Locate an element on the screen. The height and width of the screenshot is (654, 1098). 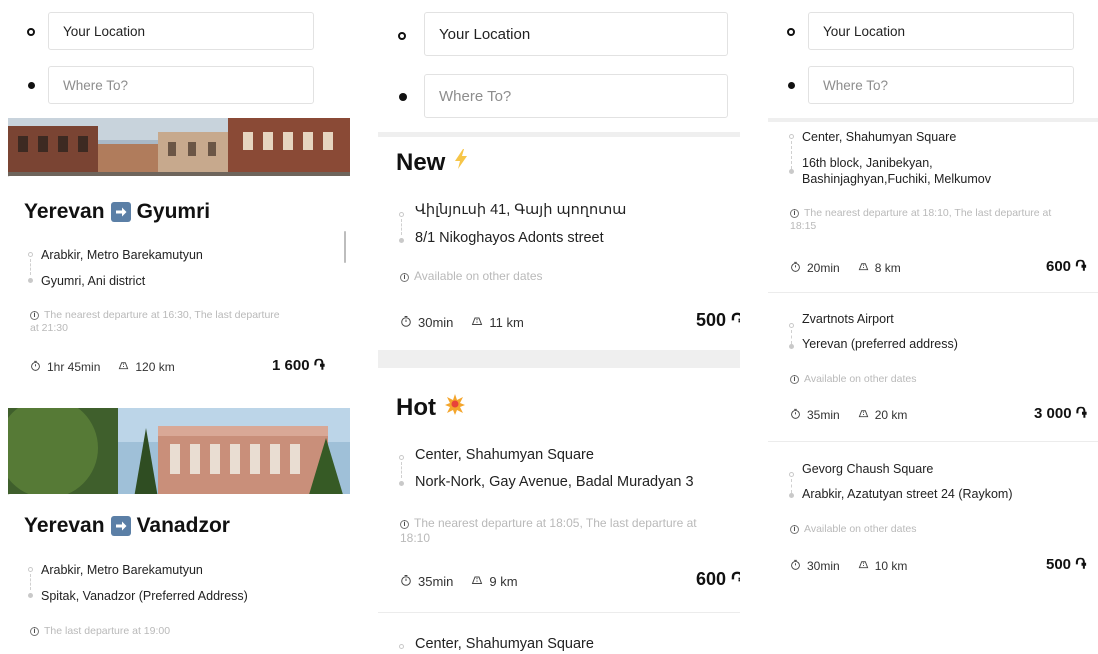
trip-duration: 20min is located at coordinates (823, 268).